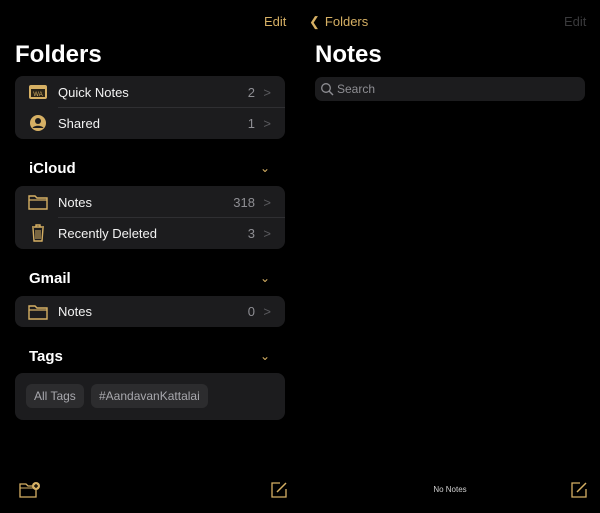  Describe the element at coordinates (251, 123) in the screenshot. I see `folder-count: 1` at that location.